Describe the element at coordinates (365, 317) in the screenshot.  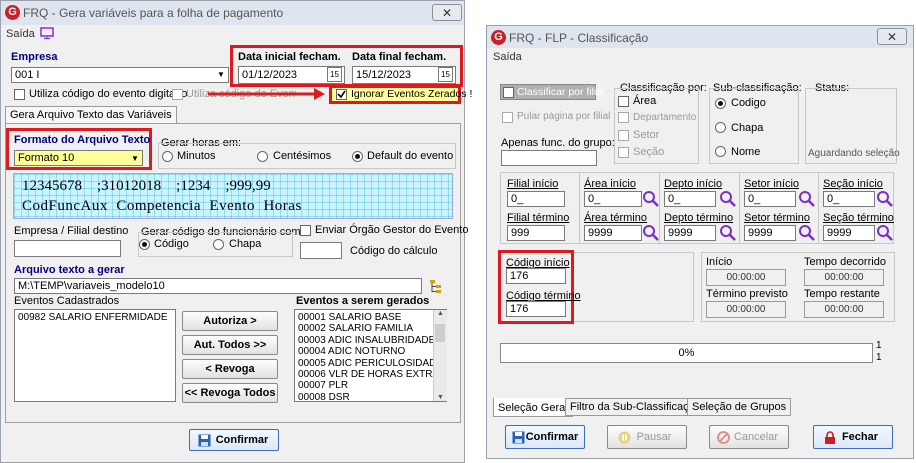
I see `list-item: 00001 SALARIO BASE` at that location.